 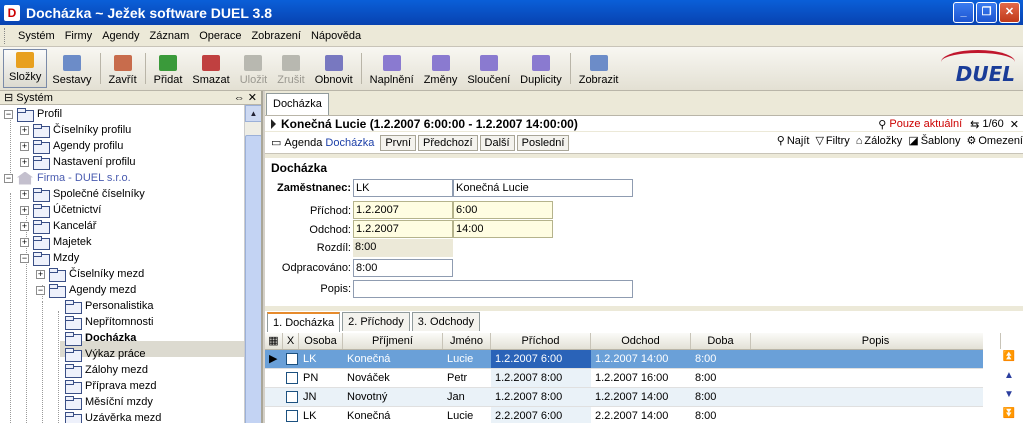 I want to click on menu-1: Firmy, so click(x=79, y=36).